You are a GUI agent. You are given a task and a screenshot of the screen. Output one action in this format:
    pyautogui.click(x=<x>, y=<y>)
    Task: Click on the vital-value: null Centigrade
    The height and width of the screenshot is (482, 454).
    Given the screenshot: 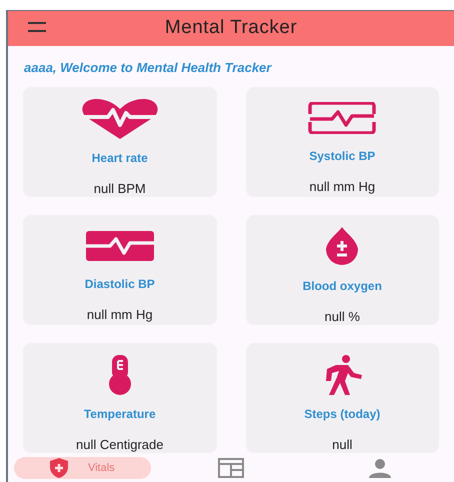 What is the action you would take?
    pyautogui.click(x=120, y=445)
    